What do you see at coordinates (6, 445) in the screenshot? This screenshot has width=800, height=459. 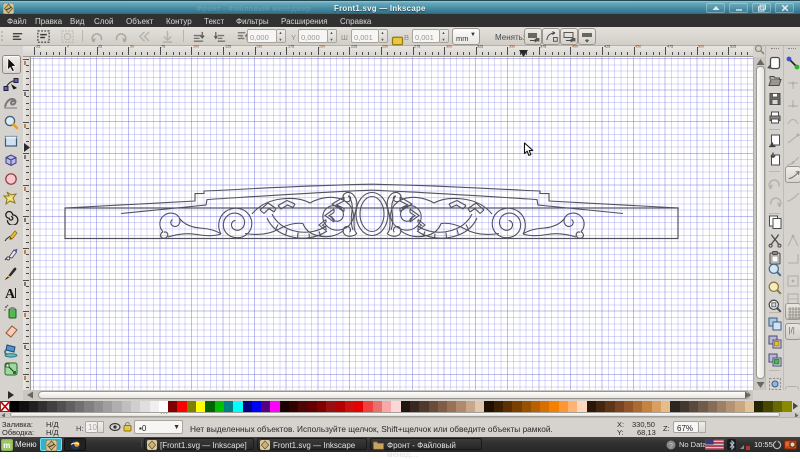 I see `svg-text: m` at bounding box center [6, 445].